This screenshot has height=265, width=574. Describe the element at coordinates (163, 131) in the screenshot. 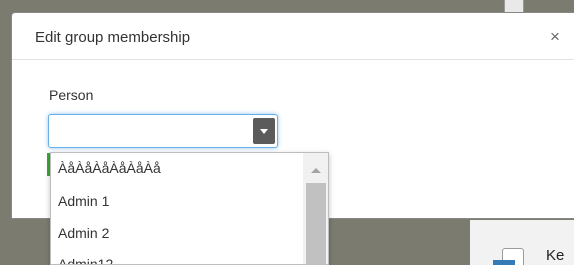

I see `person-select` at that location.